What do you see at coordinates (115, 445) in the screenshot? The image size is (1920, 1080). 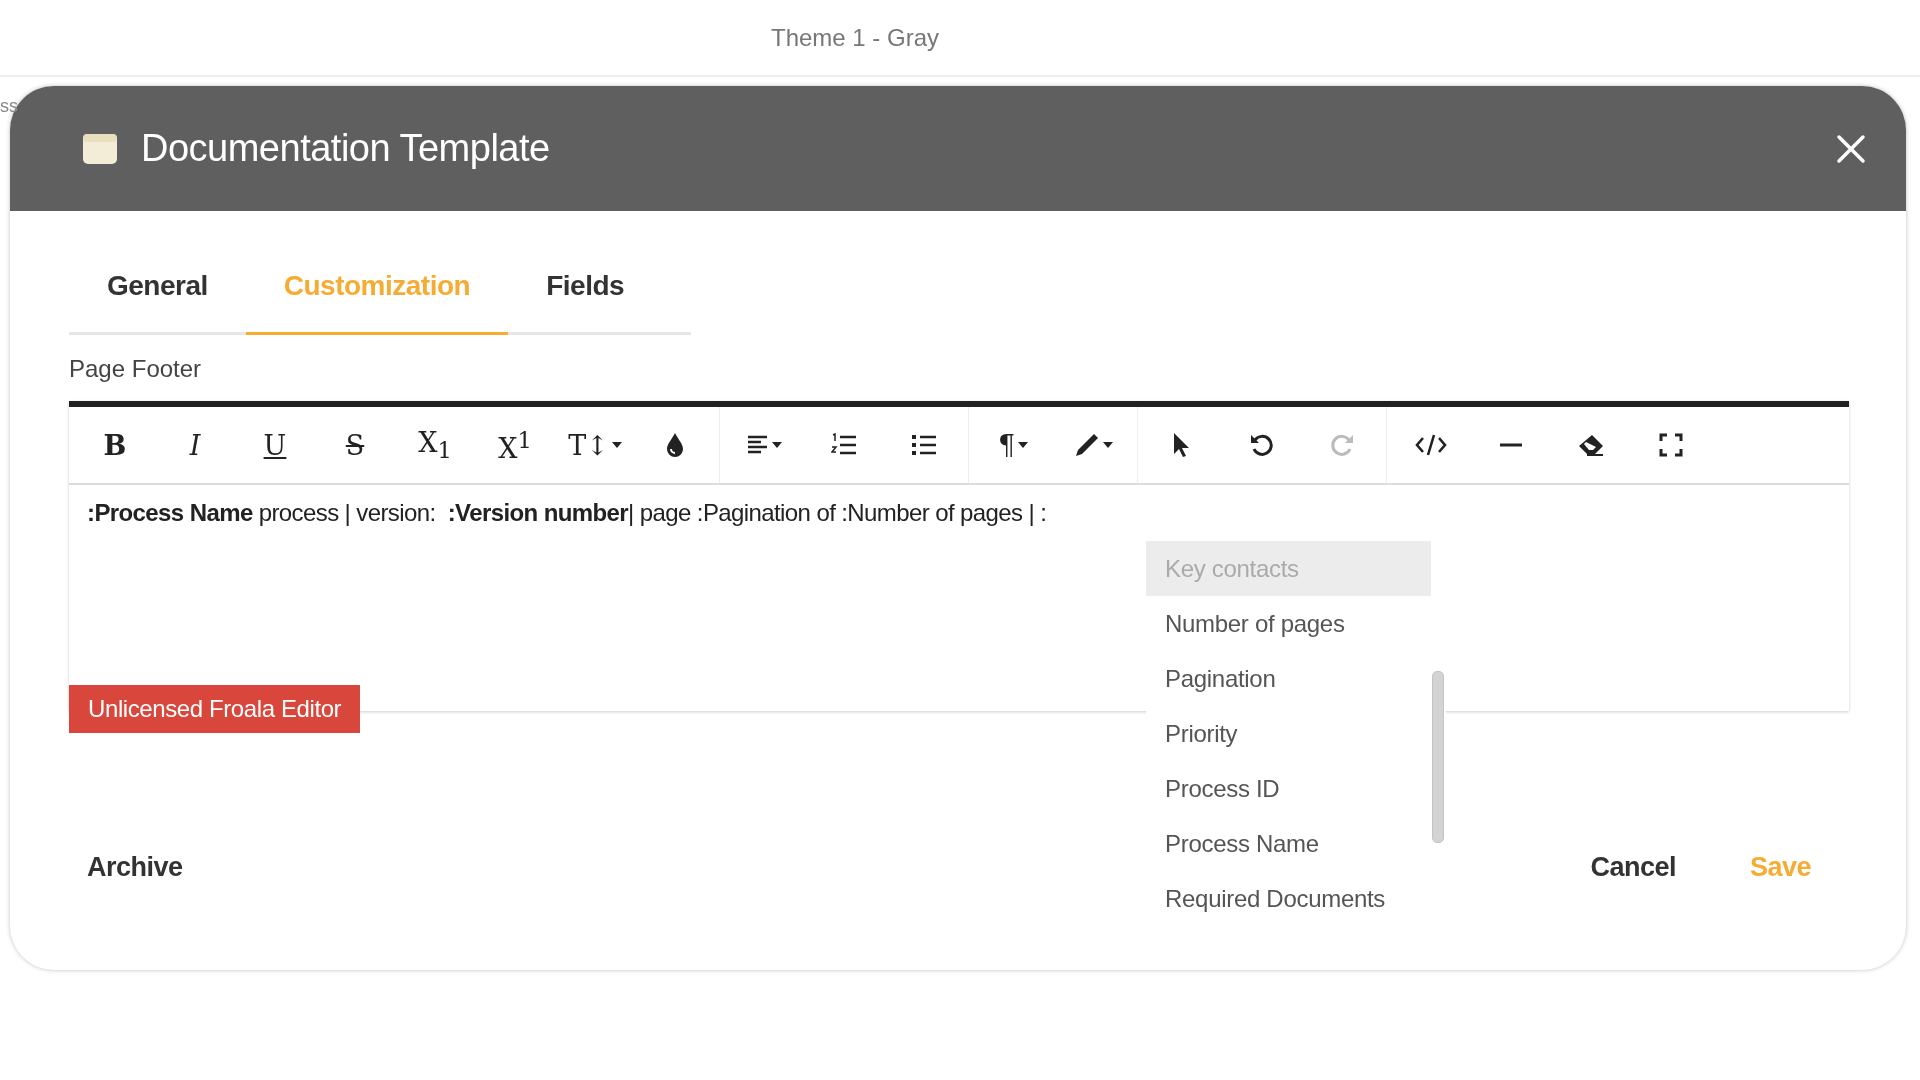 I see `bold-button: B` at bounding box center [115, 445].